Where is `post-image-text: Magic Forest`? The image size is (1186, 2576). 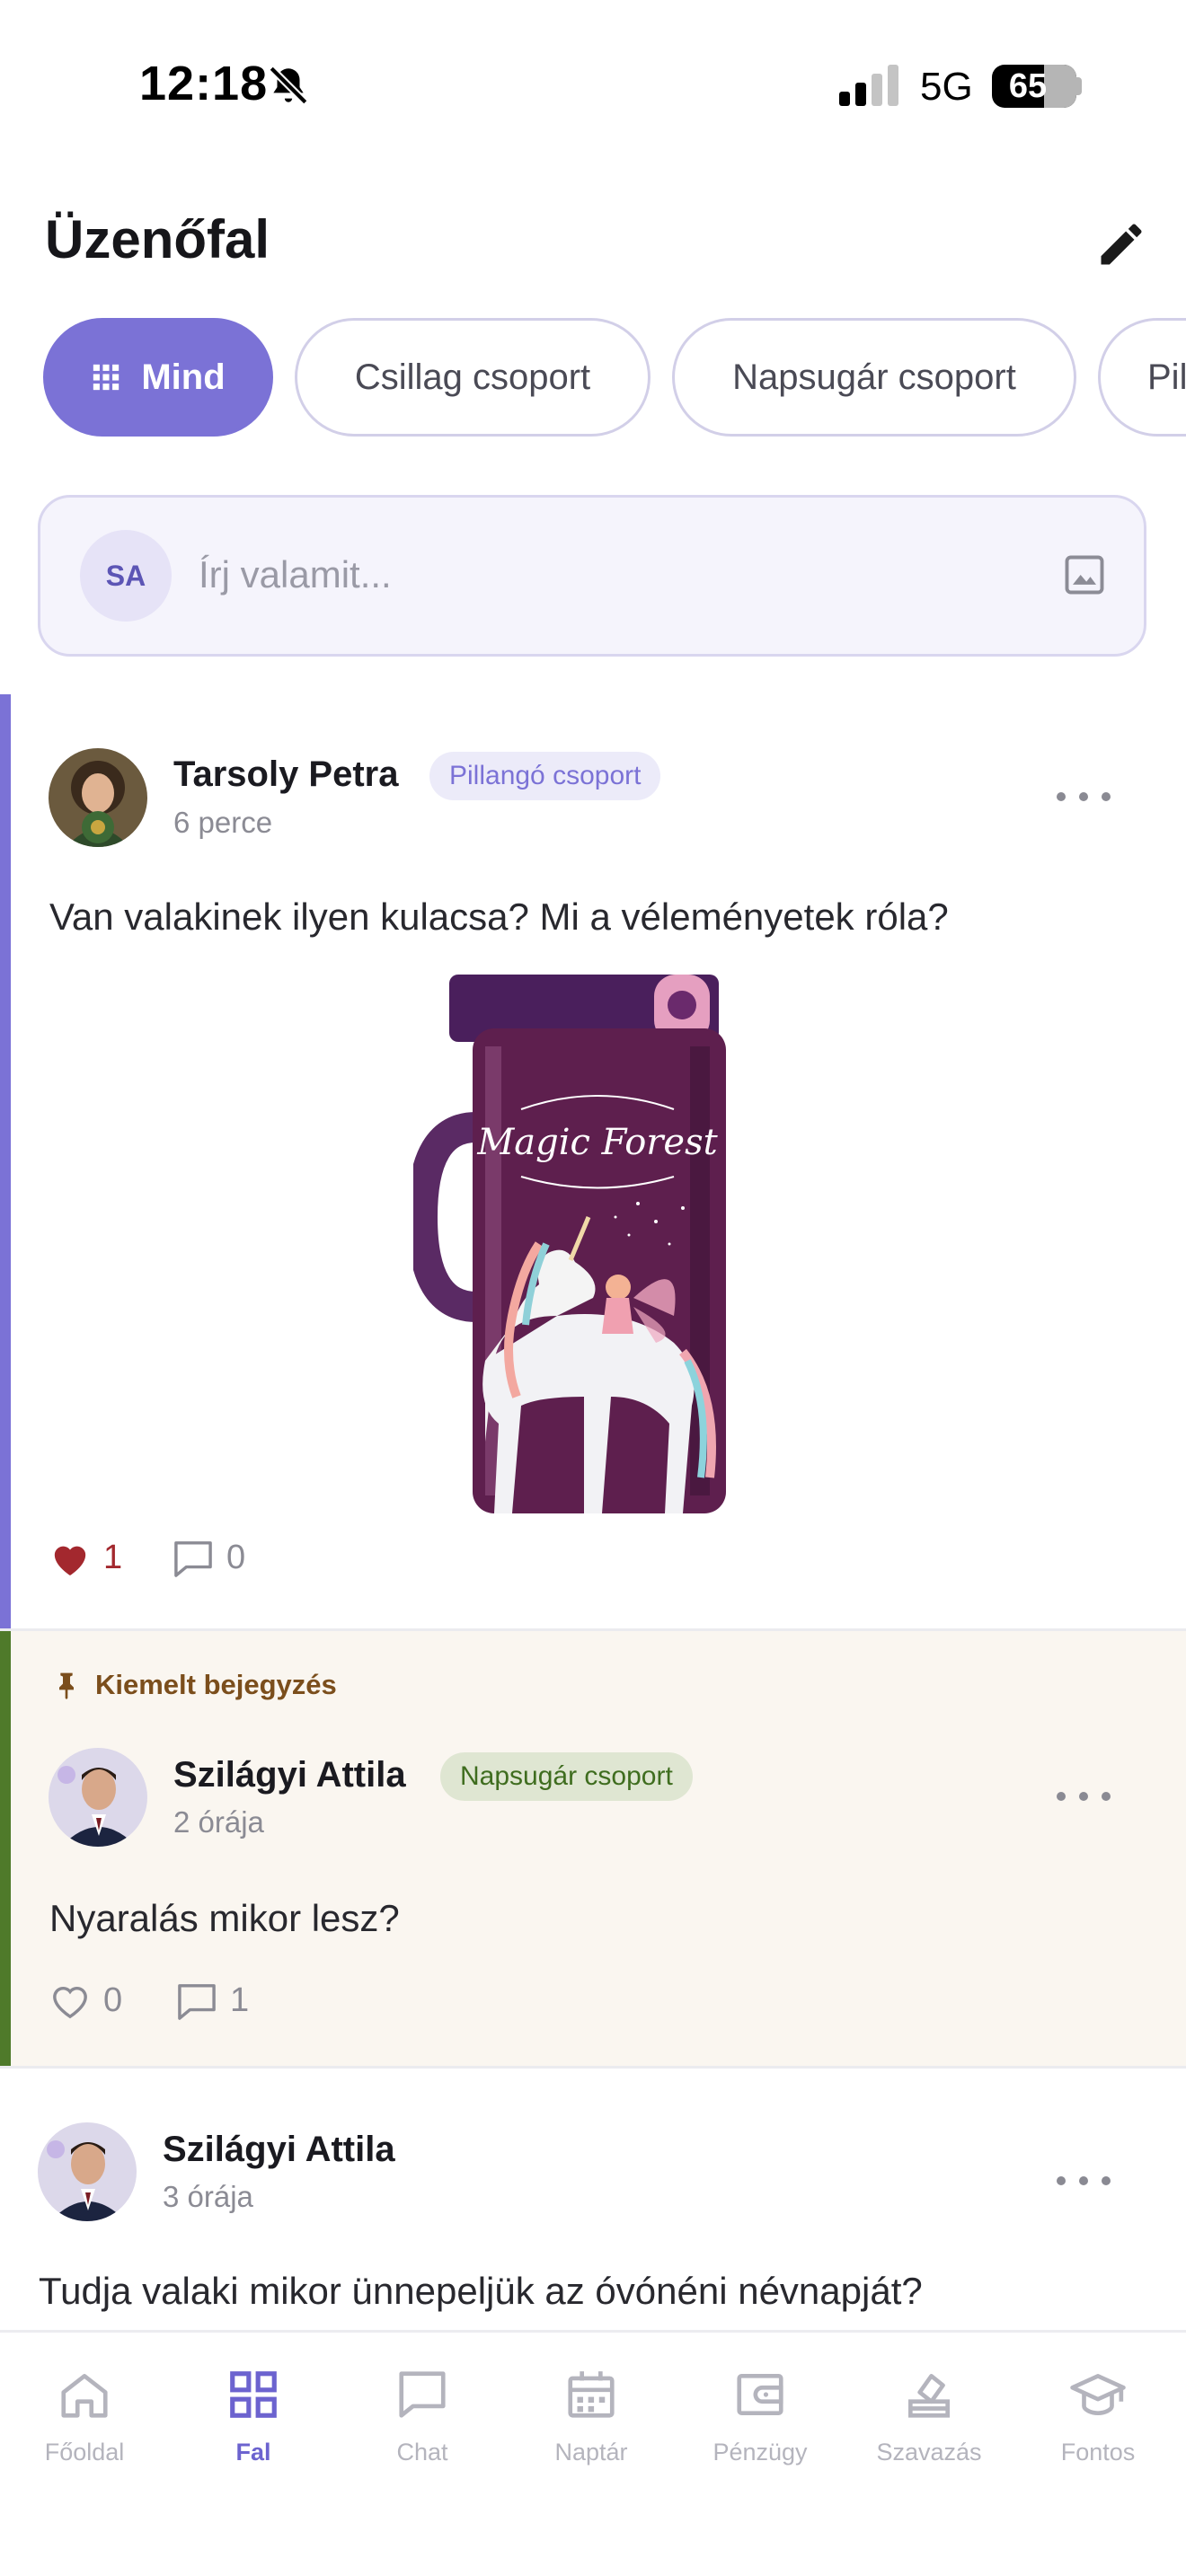
post-image-text: Magic Forest is located at coordinates (597, 1142).